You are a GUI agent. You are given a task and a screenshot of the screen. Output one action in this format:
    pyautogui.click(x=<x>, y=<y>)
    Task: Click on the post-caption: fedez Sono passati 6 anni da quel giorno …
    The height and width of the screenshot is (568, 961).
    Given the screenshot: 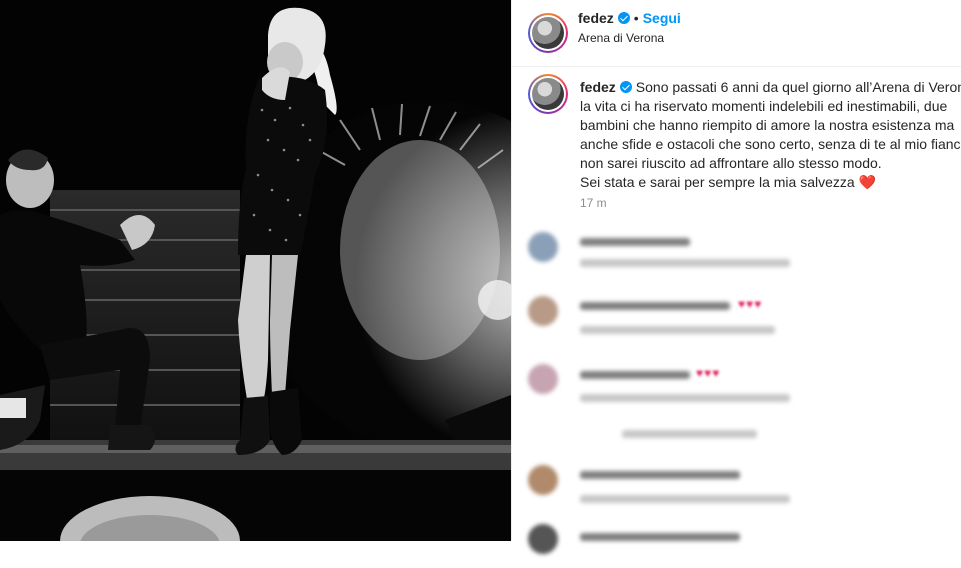 What is the action you would take?
    pyautogui.click(x=770, y=135)
    